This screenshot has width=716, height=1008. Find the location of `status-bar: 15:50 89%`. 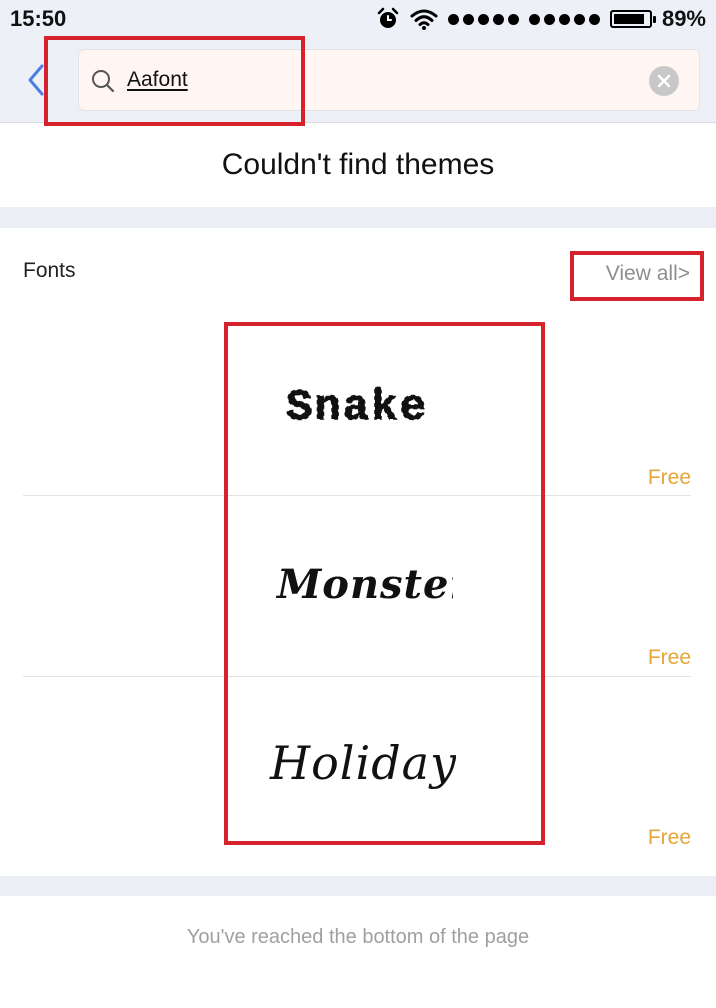

status-bar: 15:50 89% is located at coordinates (358, 19).